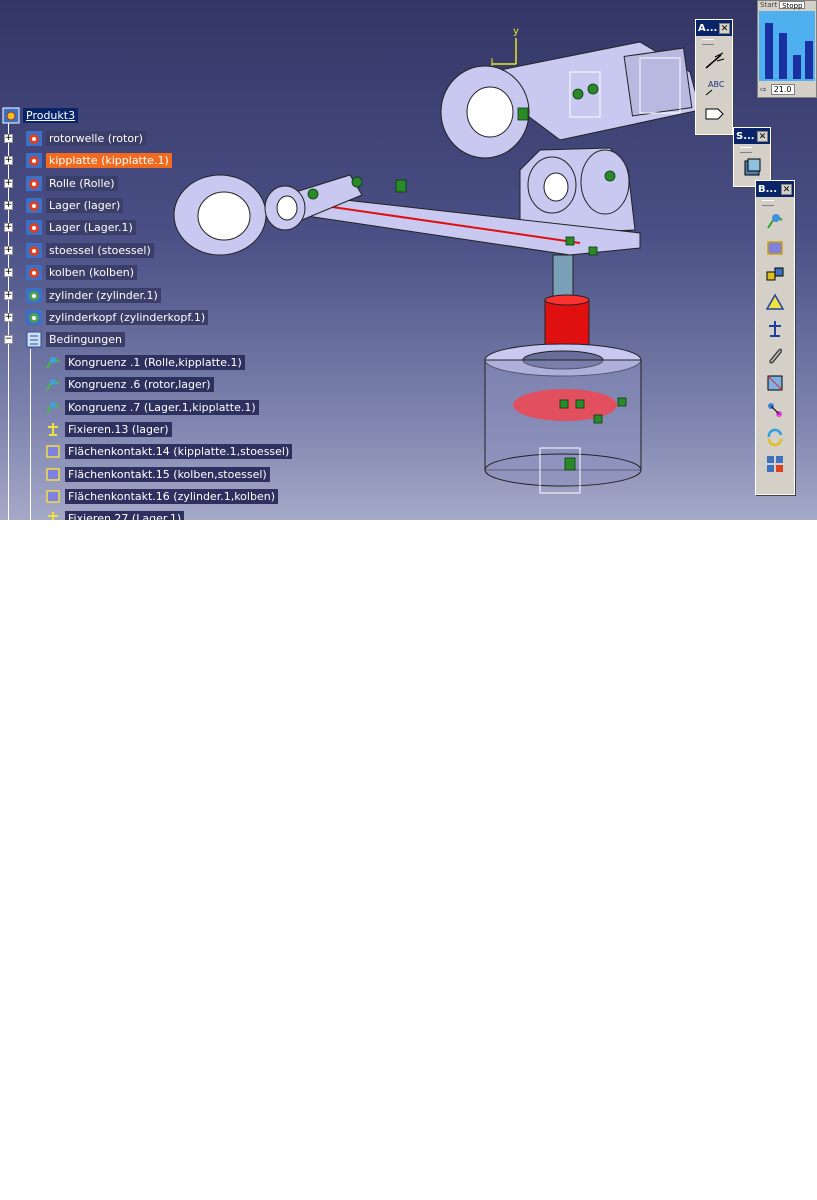  I want to click on annotation-toolbar: A... ✕ ABC, so click(714, 77).